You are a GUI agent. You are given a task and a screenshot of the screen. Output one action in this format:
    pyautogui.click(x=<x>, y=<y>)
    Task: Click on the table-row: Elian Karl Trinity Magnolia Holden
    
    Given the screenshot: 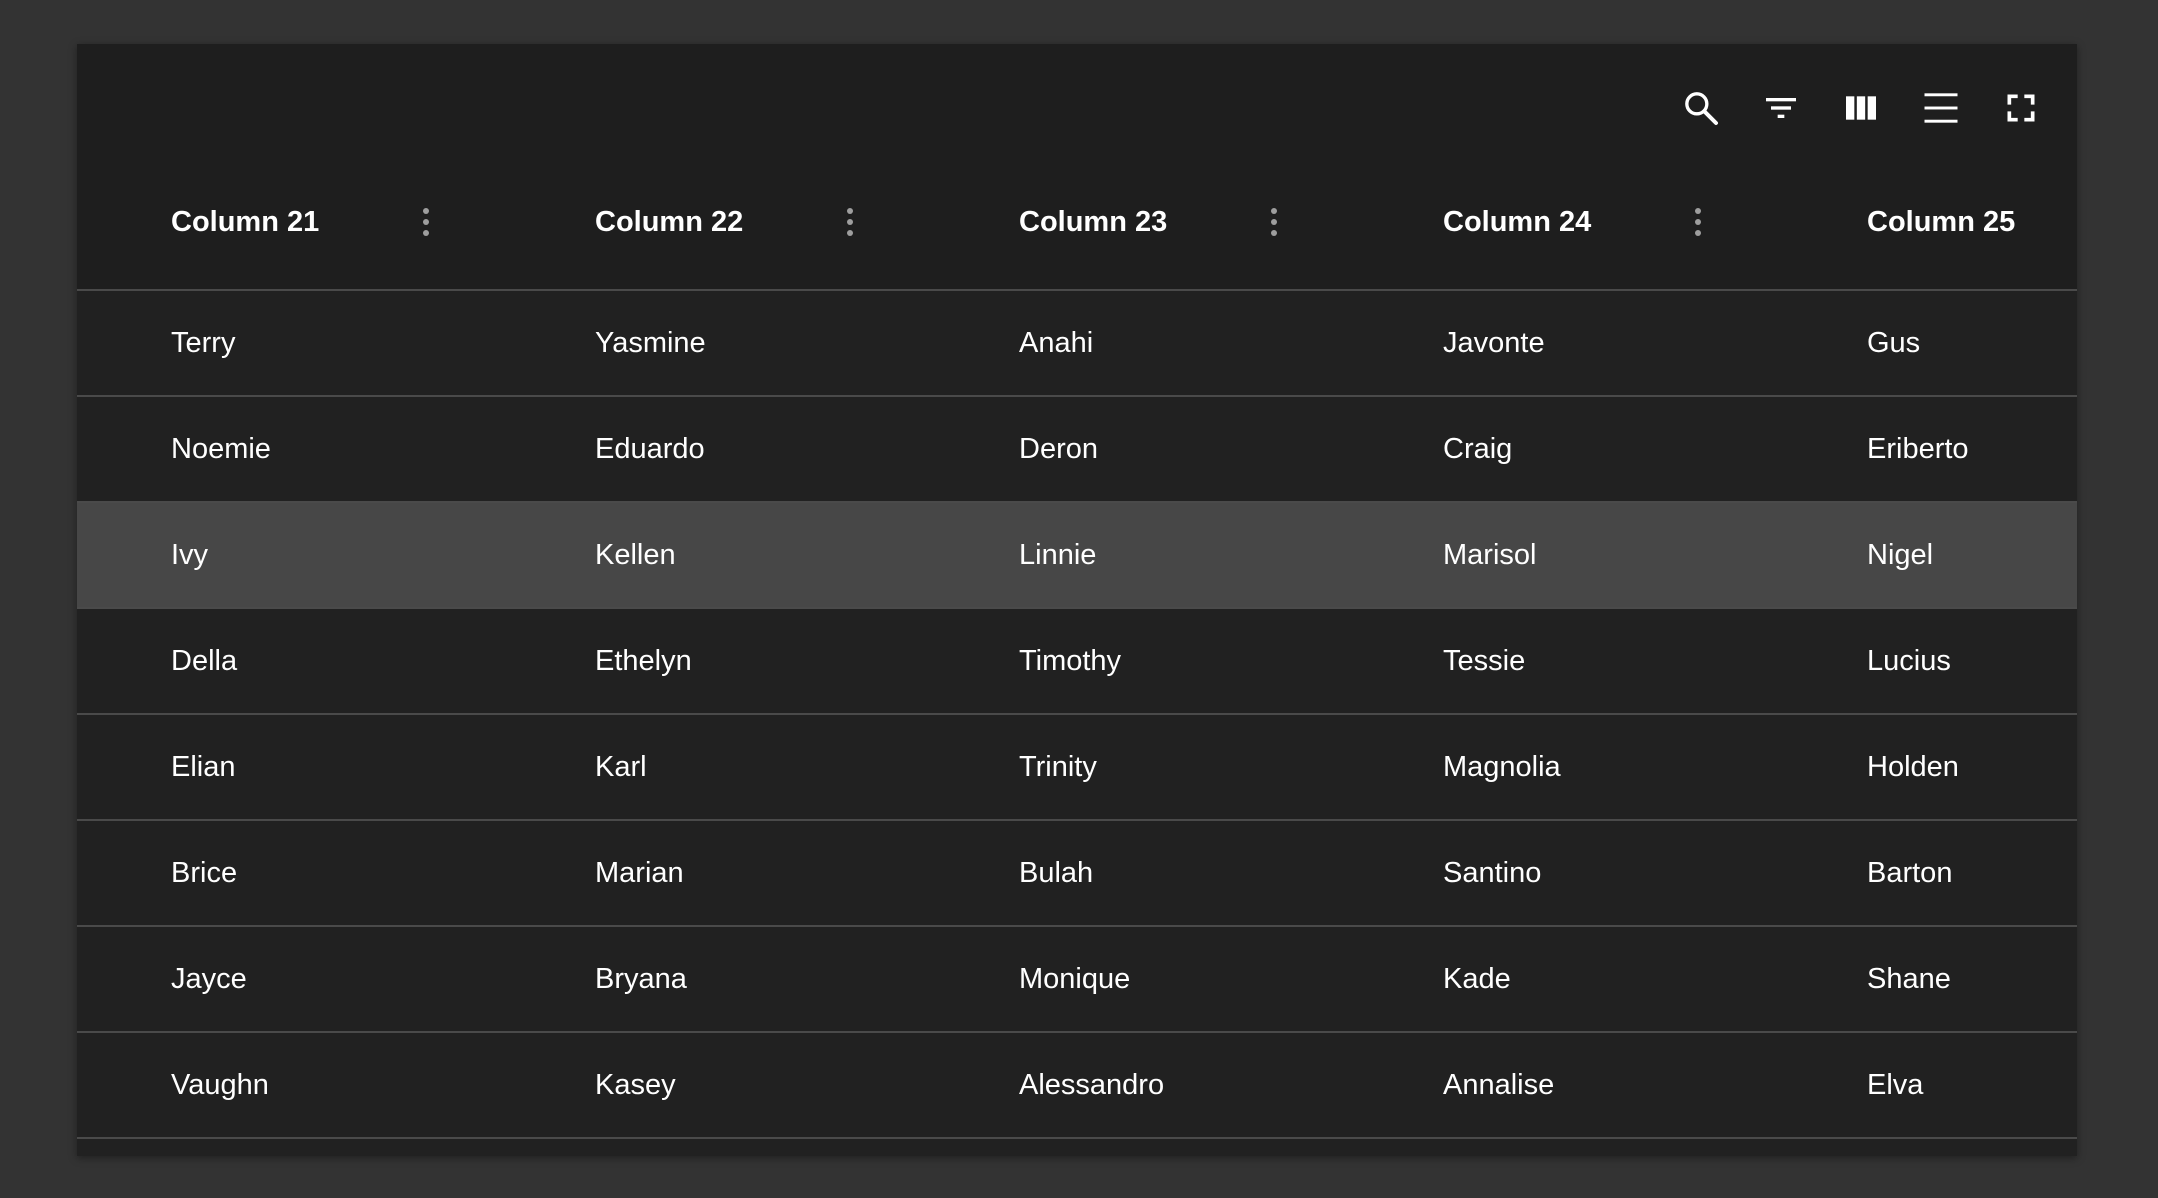 What is the action you would take?
    pyautogui.click(x=1077, y=768)
    